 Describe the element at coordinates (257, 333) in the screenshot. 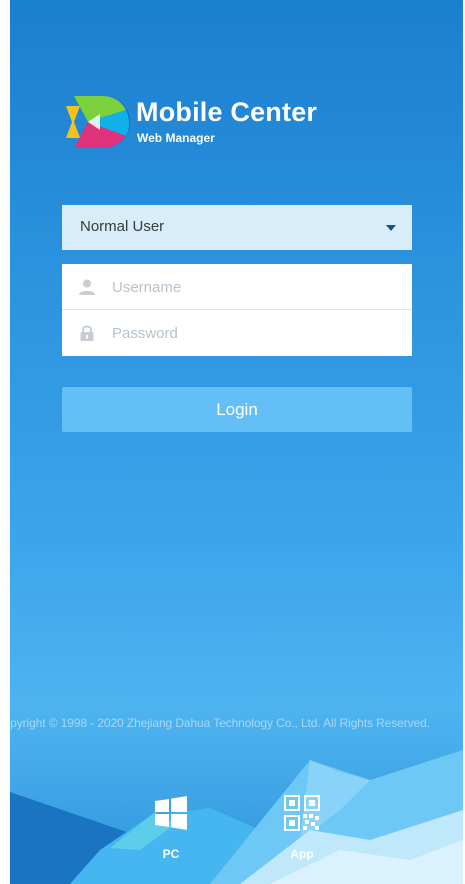

I see `password-input` at that location.